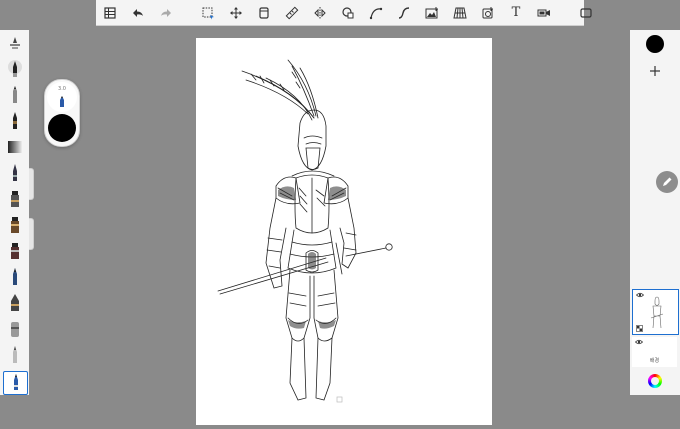 This screenshot has width=680, height=429. Describe the element at coordinates (14, 43) in the screenshot. I see `brush-size-icon` at that location.